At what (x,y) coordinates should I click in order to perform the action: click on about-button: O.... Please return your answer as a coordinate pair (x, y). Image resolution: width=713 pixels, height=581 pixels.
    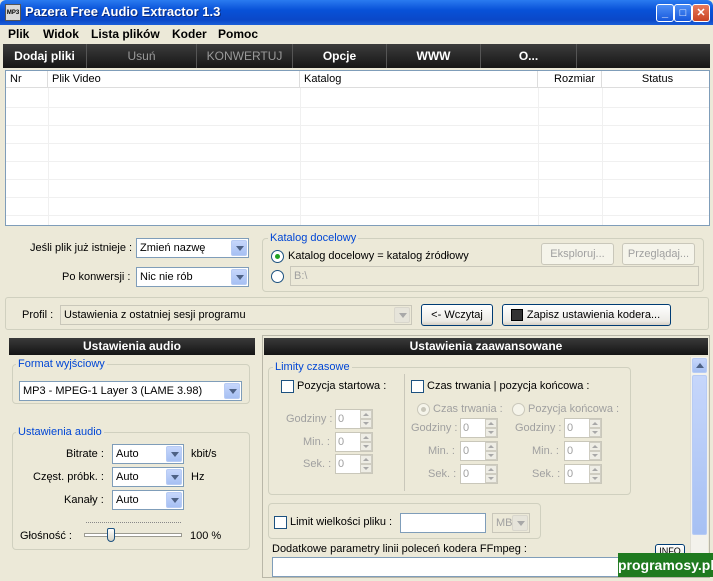
    Looking at the image, I should click on (529, 56).